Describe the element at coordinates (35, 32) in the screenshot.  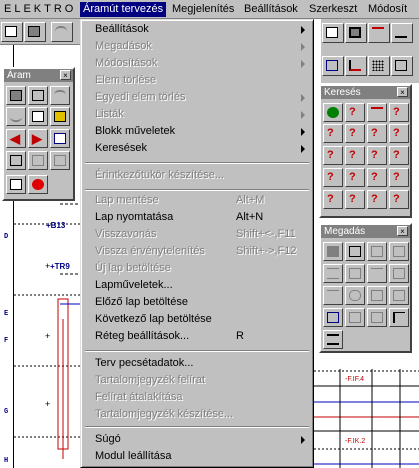
I see `print-button` at that location.